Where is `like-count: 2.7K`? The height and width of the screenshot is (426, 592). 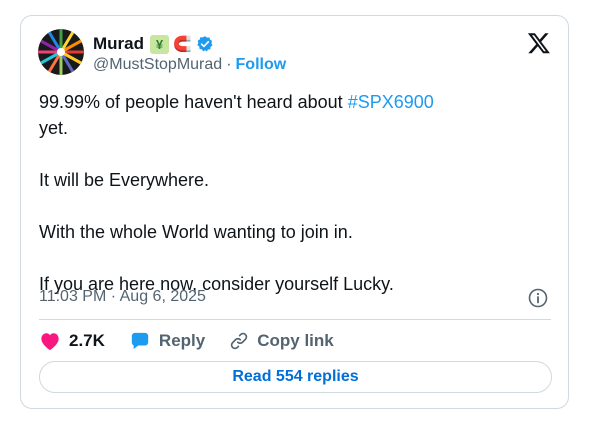 like-count: 2.7K is located at coordinates (87, 340).